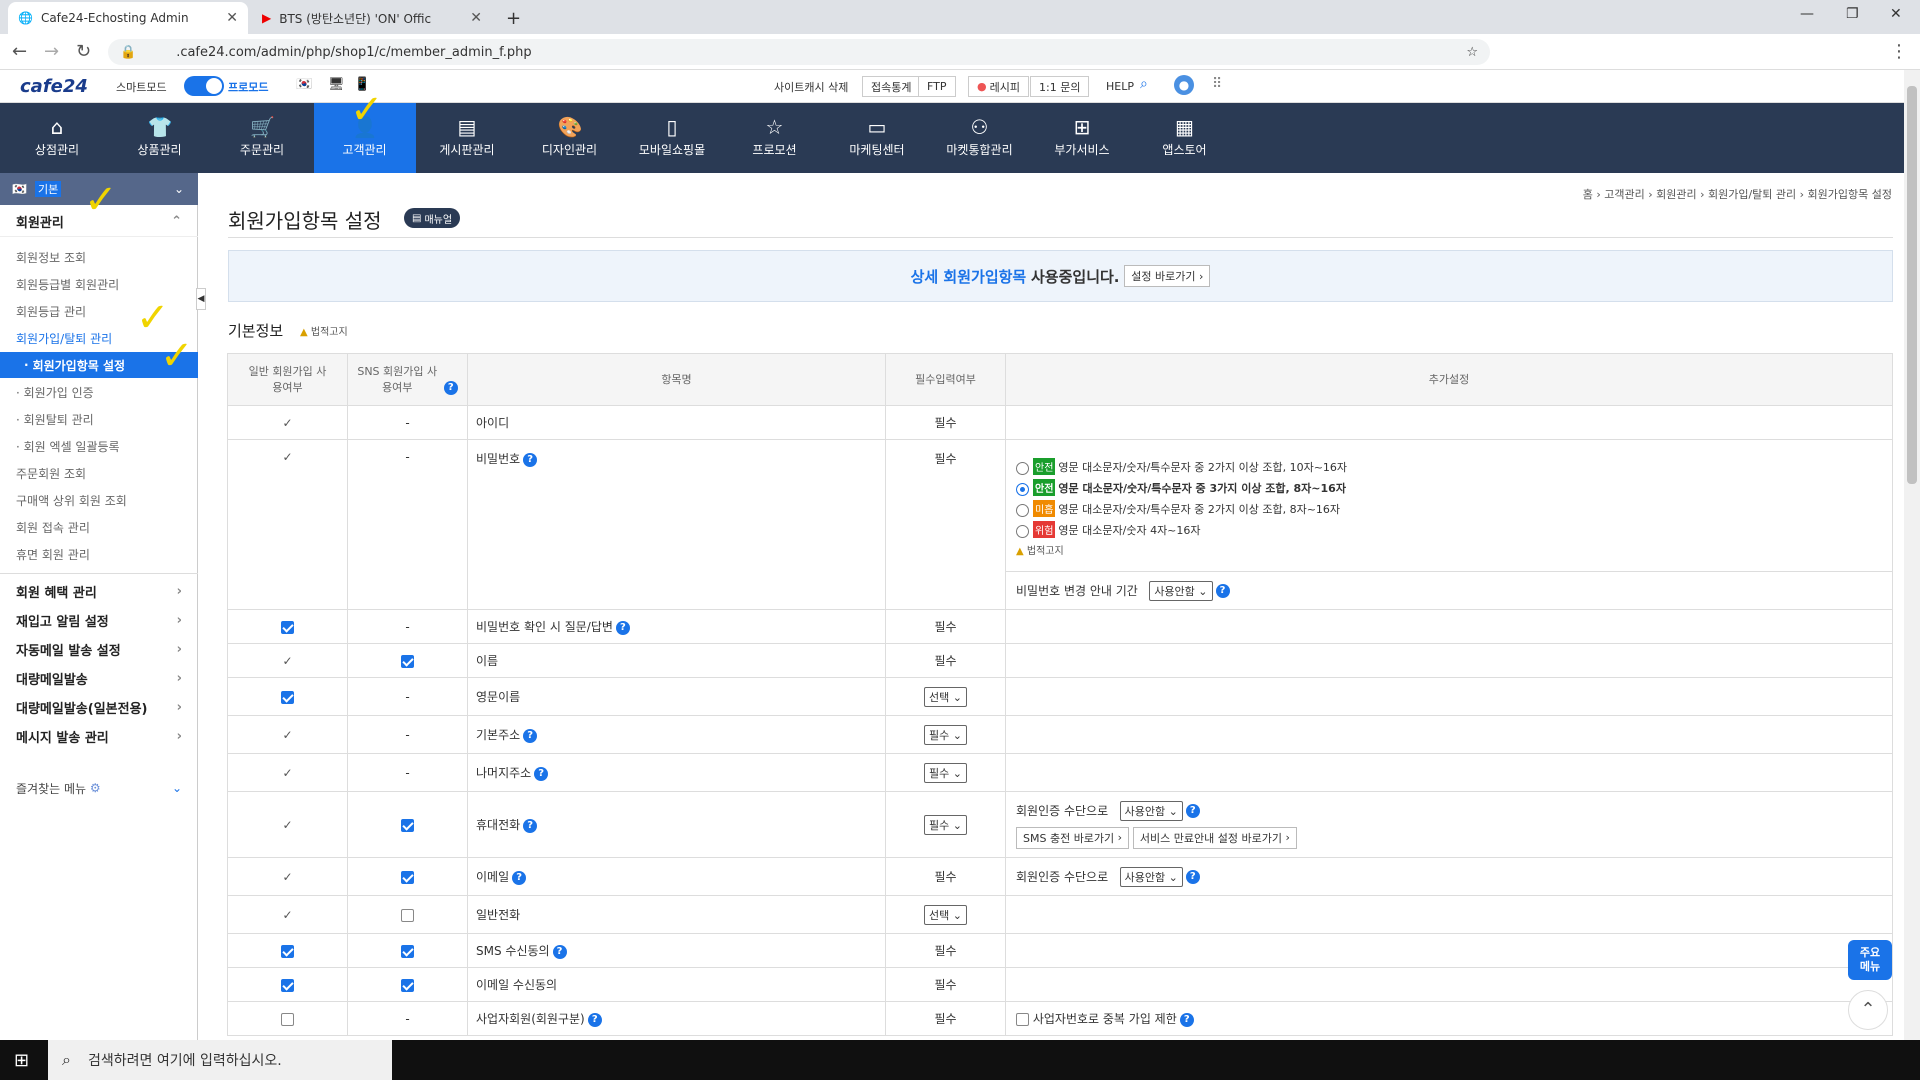  What do you see at coordinates (1449, 466) in the screenshot?
I see `password-option: 안전 영문 대소문자/숫자/특수문자 중 2가지 이상 조합, 10자~16자` at bounding box center [1449, 466].